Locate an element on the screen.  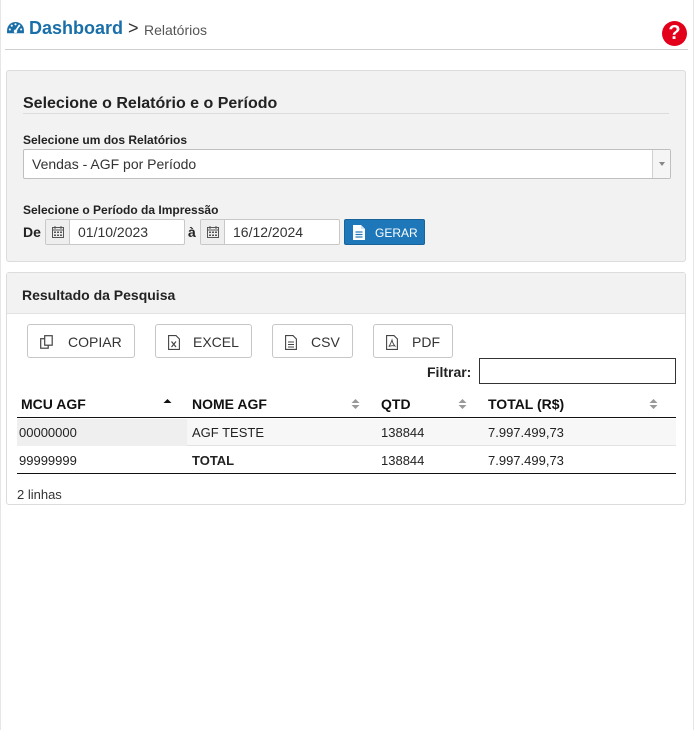
panel-title: Selecione o Relatório e o Período is located at coordinates (150, 103).